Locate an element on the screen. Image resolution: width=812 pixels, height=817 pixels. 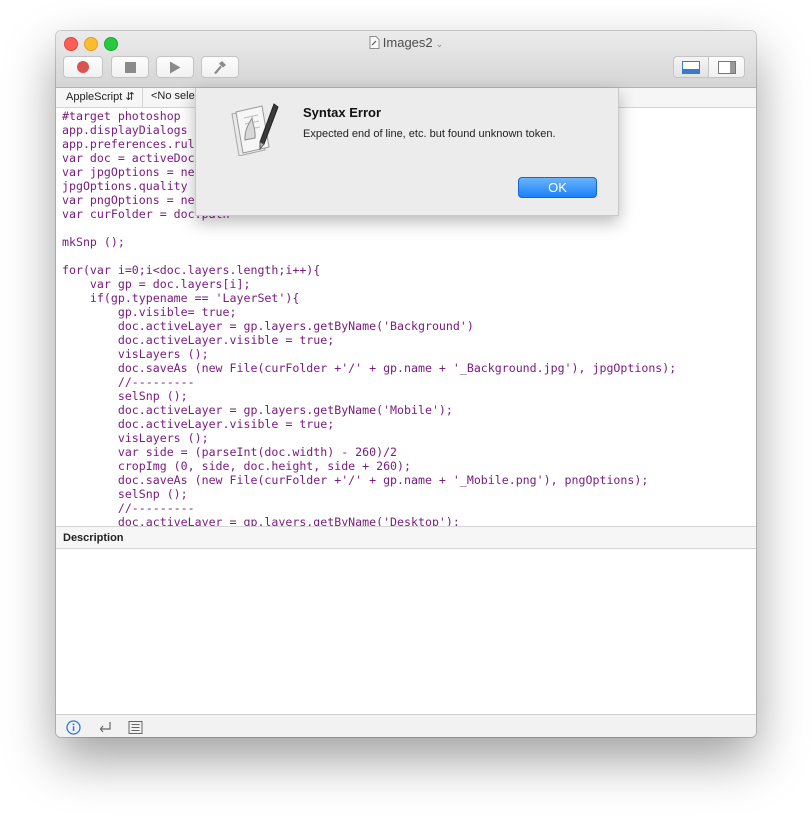
info-button is located at coordinates (73, 727).